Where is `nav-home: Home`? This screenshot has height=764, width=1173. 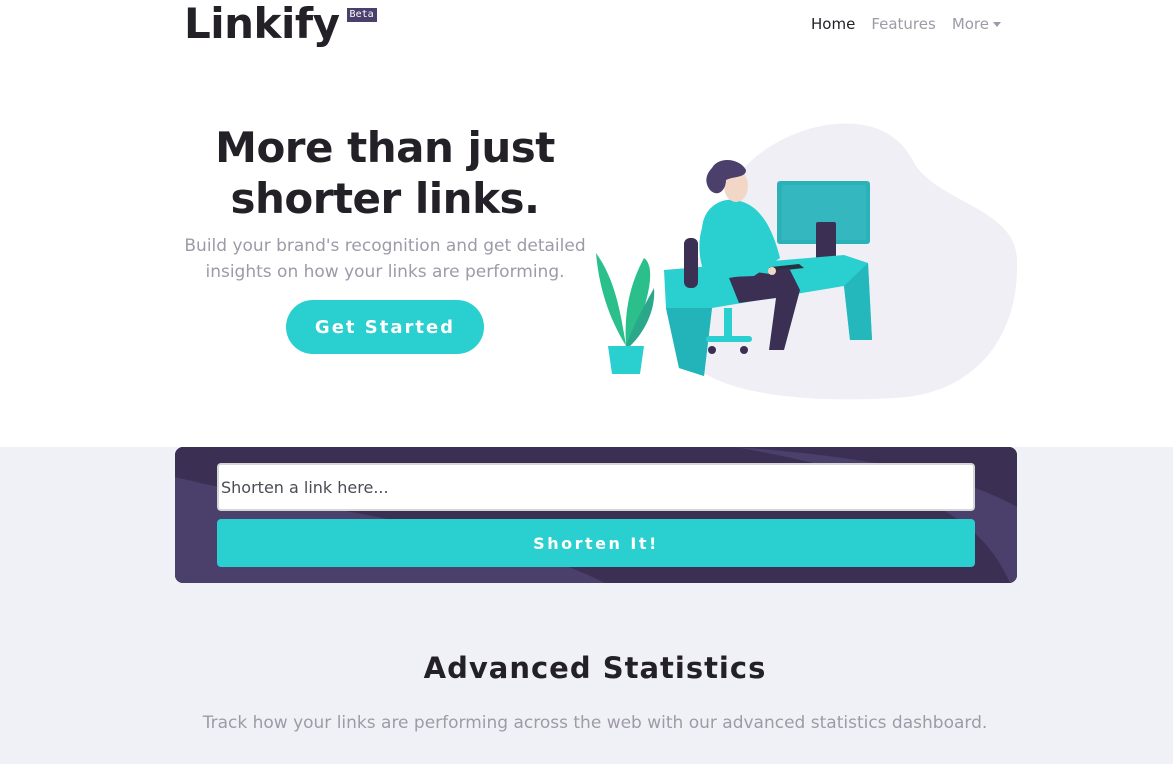
nav-home: Home is located at coordinates (833, 24).